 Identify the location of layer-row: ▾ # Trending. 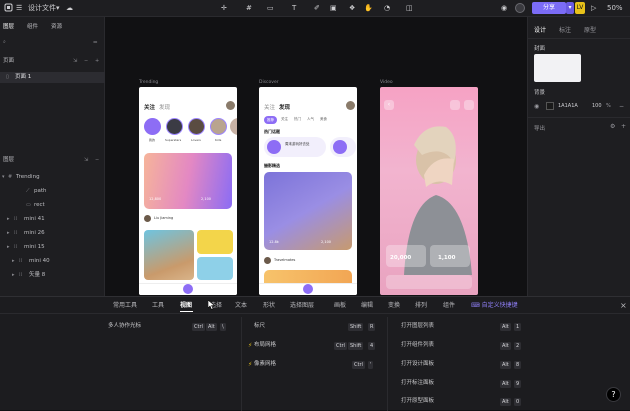
(52, 177).